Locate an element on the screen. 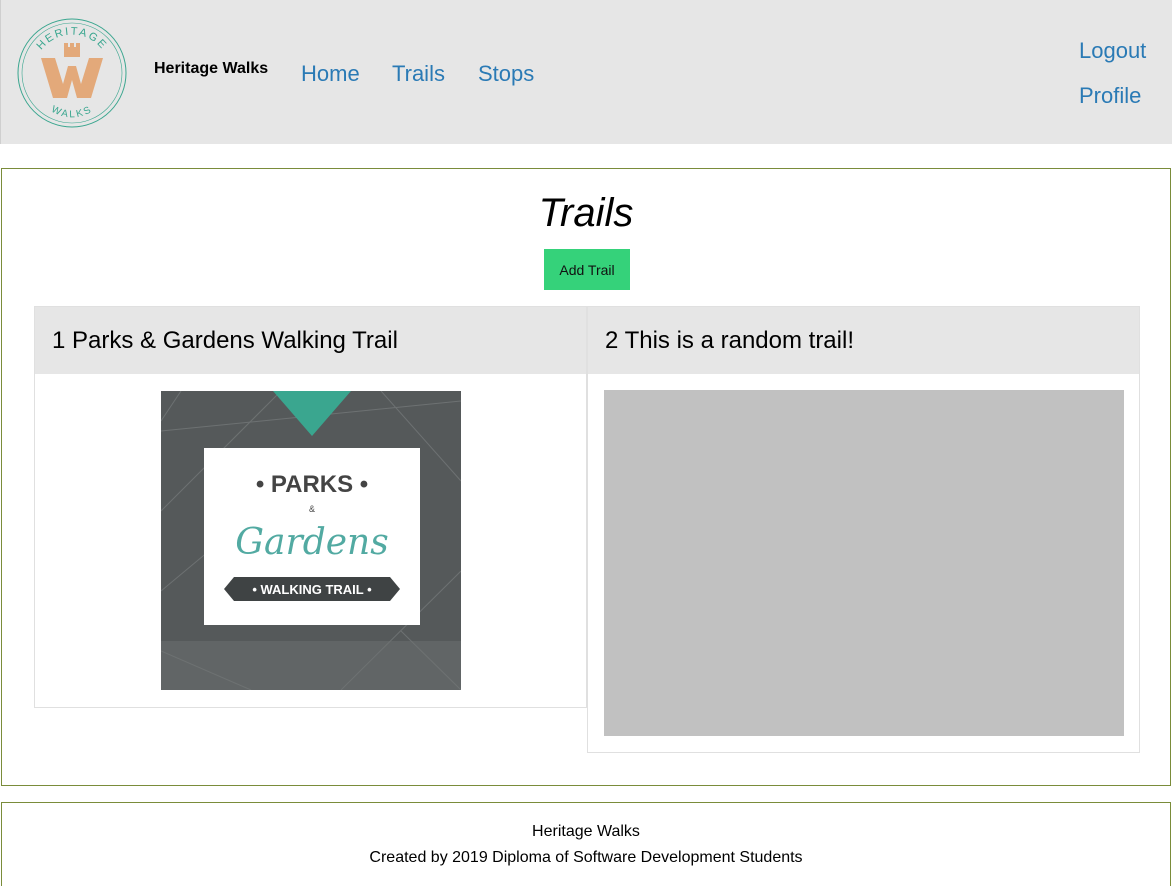 The width and height of the screenshot is (1172, 886). add-trail-button: Add Trail is located at coordinates (587, 269).